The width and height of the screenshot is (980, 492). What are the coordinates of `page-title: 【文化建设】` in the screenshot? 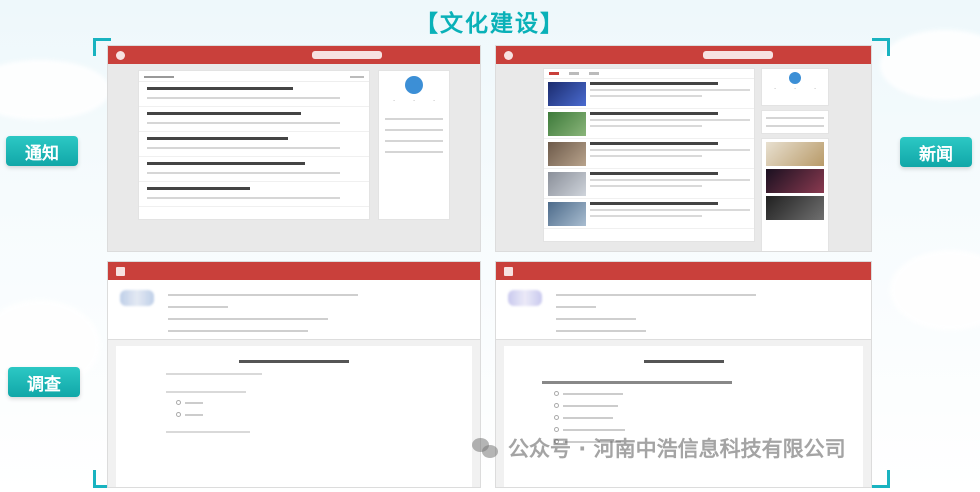 It's located at (490, 24).